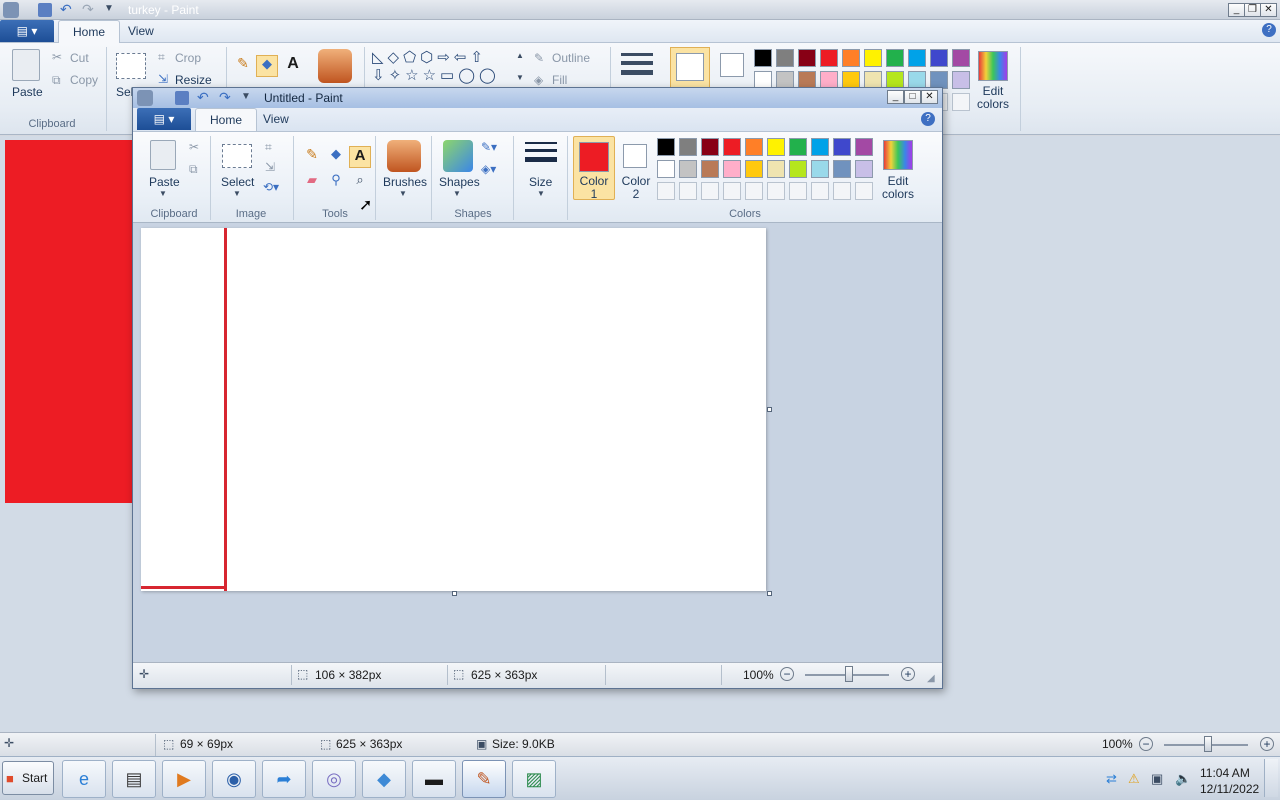  I want to click on taskbar-internet-explorer: e, so click(84, 779).